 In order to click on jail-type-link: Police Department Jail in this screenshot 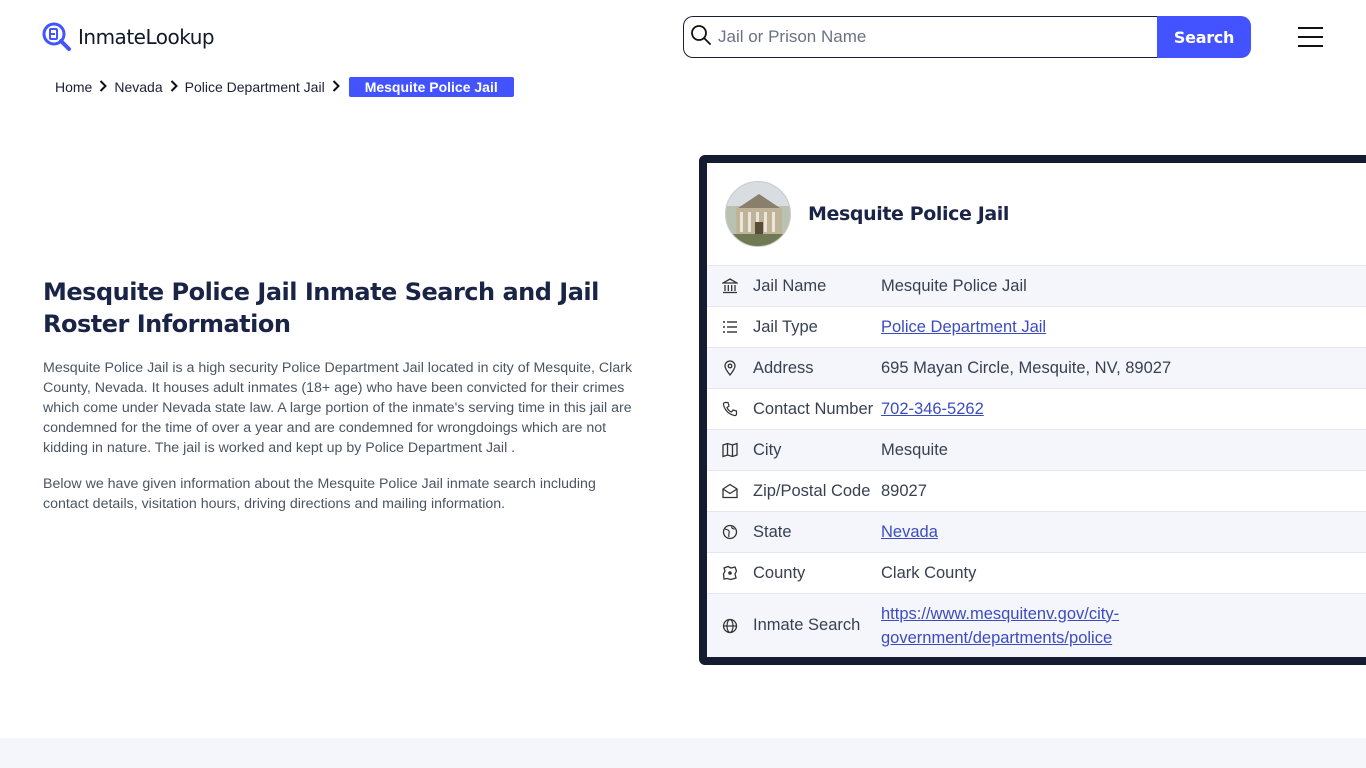, I will do `click(963, 327)`.